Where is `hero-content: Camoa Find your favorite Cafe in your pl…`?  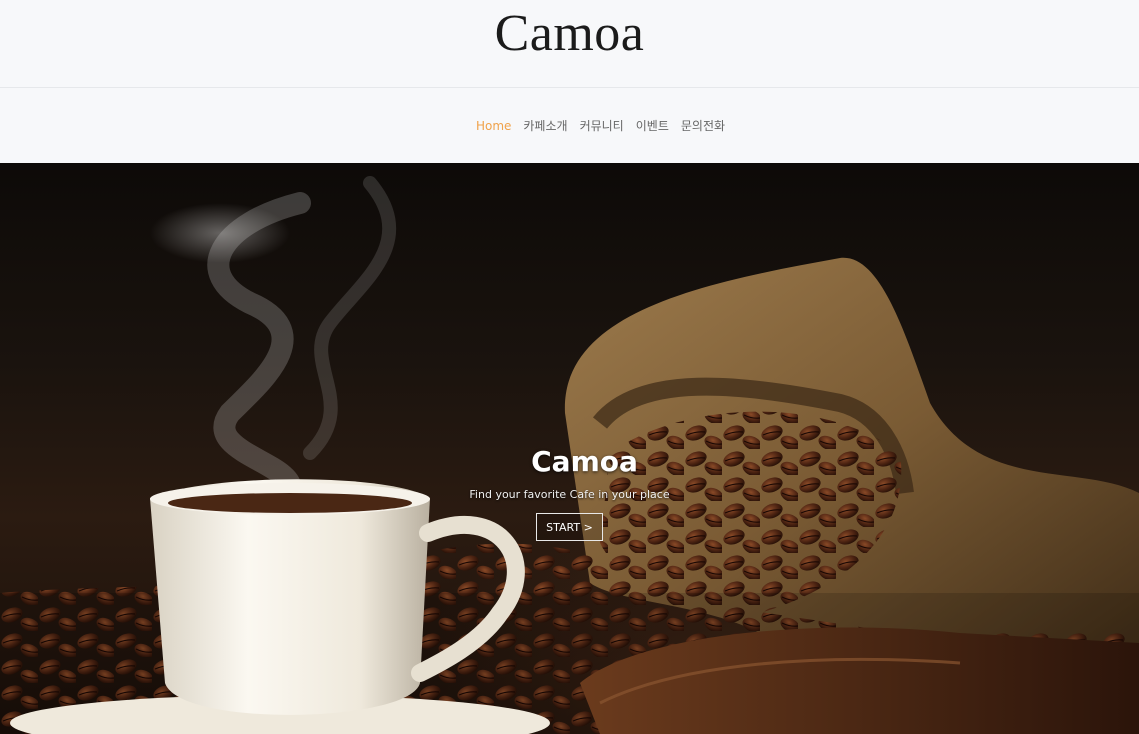
hero-content: Camoa Find your favorite Cafe in your pl… is located at coordinates (569, 493).